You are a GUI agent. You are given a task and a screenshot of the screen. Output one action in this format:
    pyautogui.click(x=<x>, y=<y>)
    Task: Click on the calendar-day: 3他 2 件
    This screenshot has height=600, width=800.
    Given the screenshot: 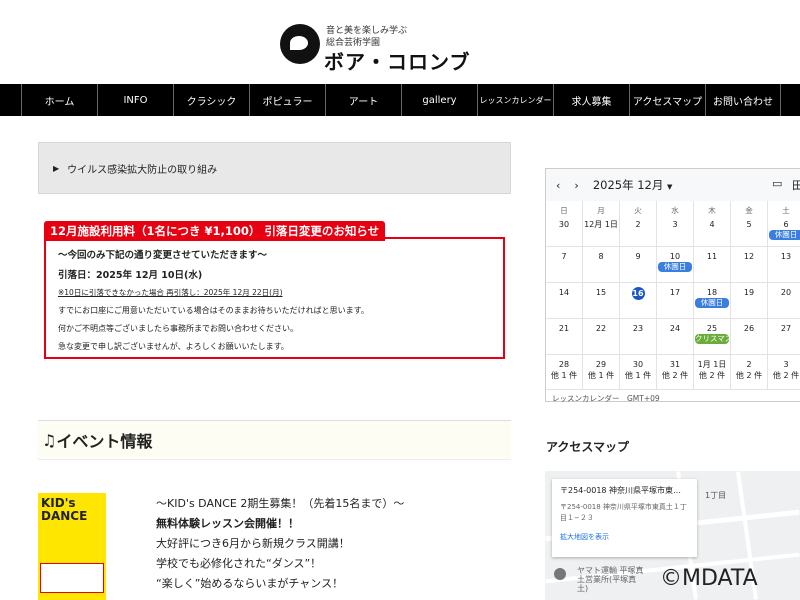 What is the action you would take?
    pyautogui.click(x=784, y=372)
    